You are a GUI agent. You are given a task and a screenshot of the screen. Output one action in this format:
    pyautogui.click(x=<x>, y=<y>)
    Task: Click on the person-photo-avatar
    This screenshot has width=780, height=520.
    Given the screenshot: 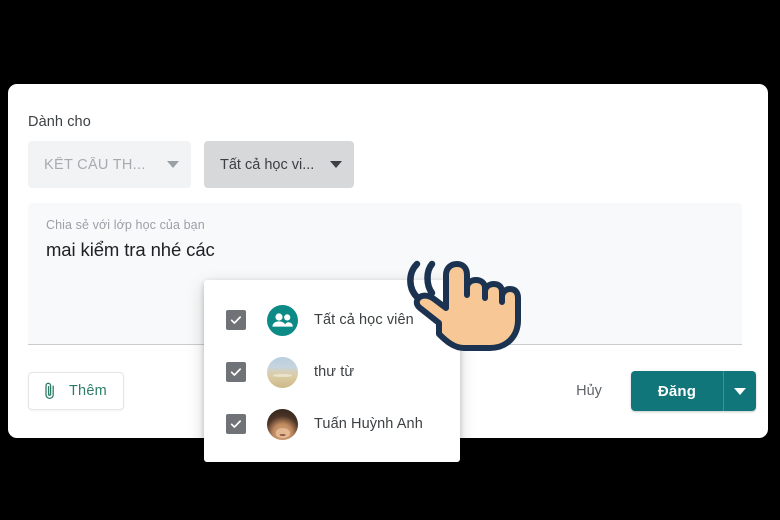 What is the action you would take?
    pyautogui.click(x=282, y=424)
    